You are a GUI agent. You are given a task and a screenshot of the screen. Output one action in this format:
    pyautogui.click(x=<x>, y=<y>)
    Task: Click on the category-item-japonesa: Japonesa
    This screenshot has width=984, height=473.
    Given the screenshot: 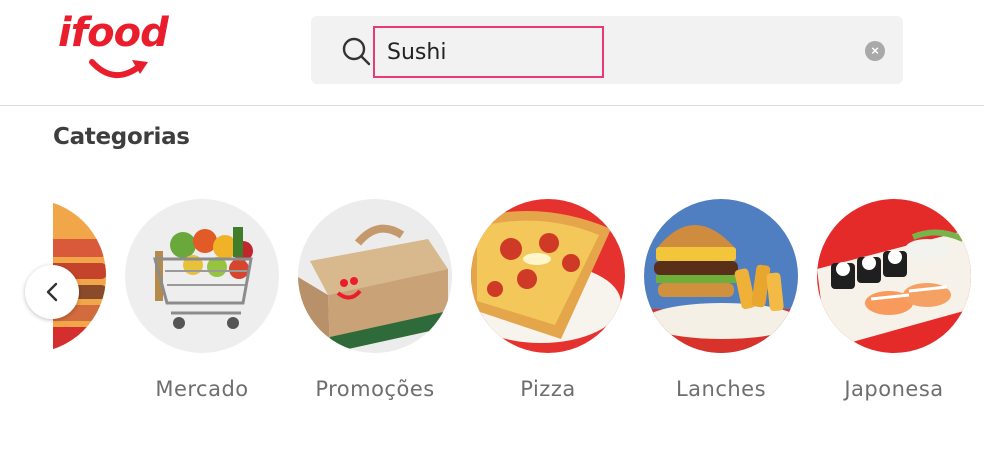 What is the action you would take?
    pyautogui.click(x=897, y=305)
    